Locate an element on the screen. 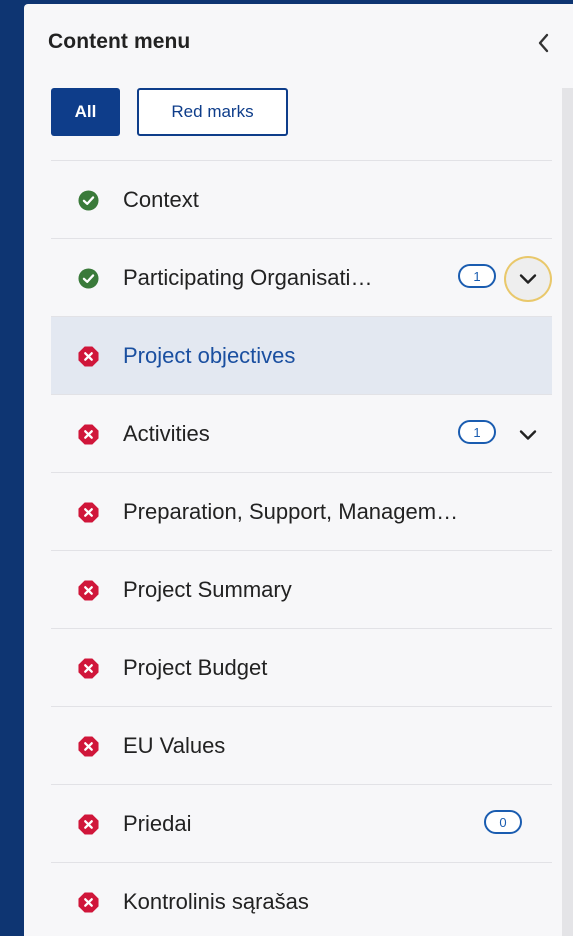 Image resolution: width=573 pixels, height=936 pixels. menu-item-5: Project Summary is located at coordinates (301, 590).